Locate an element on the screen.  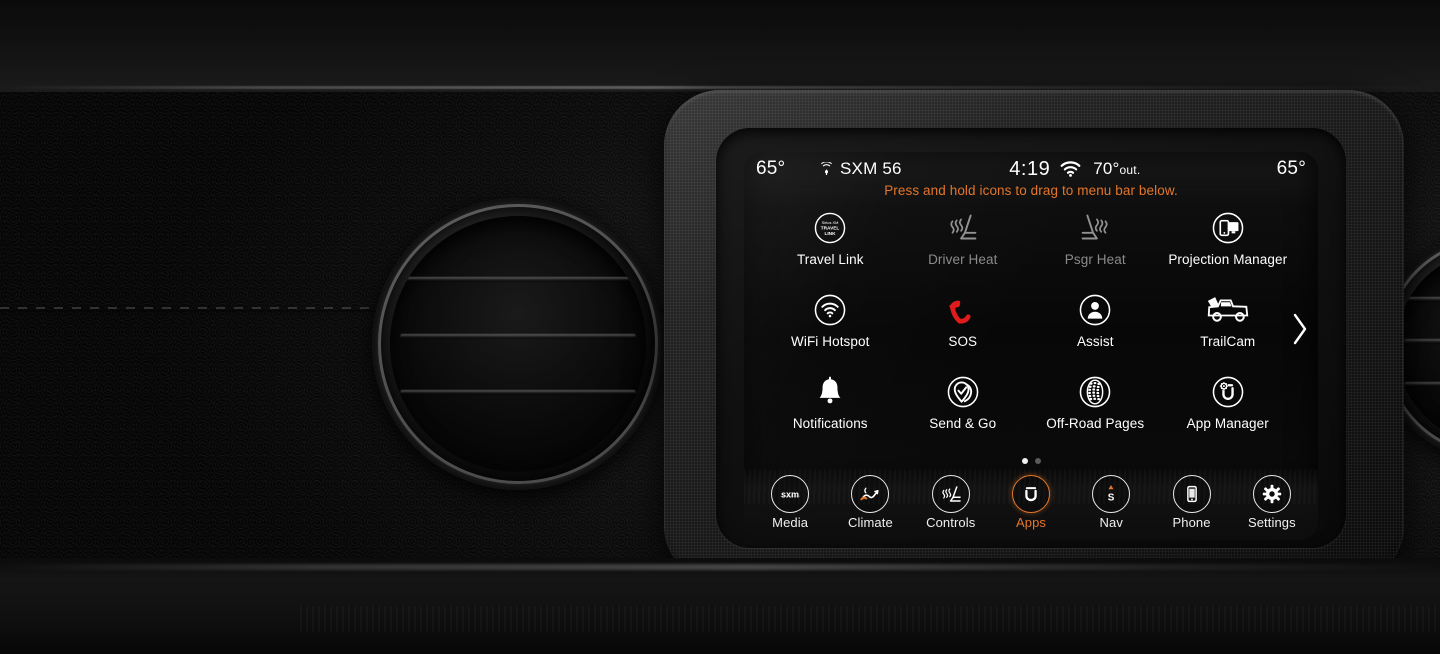
assist-person-icon is located at coordinates (1095, 310).